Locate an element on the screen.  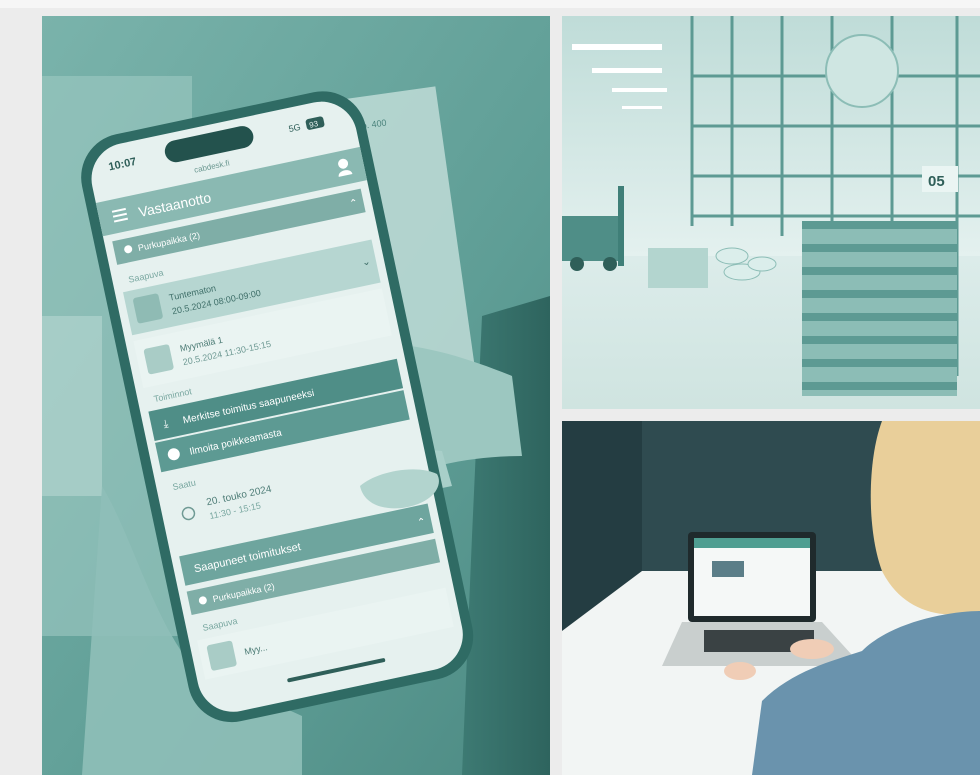
wrapped-object is located at coordinates (862, 71).